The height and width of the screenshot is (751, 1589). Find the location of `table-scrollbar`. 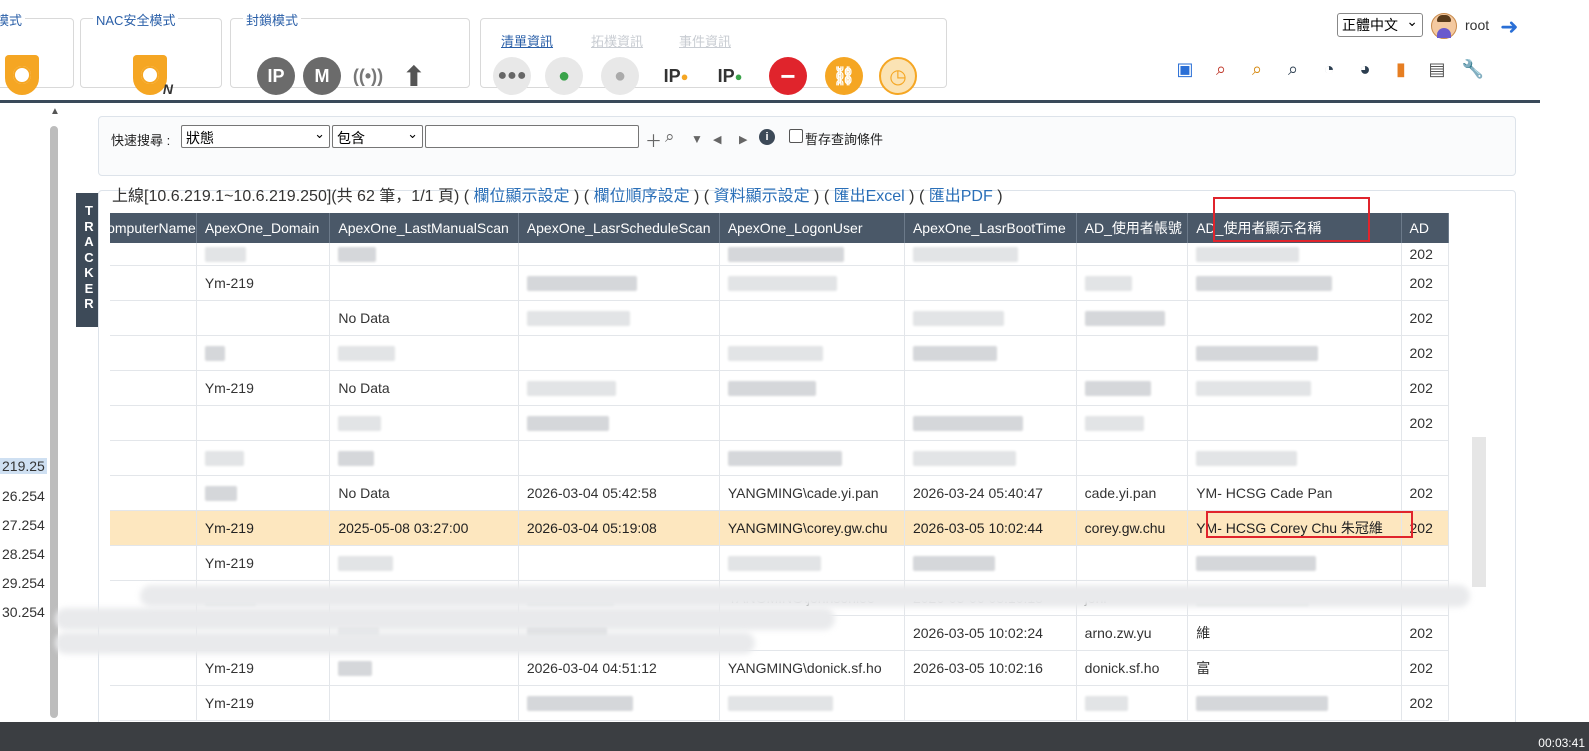

table-scrollbar is located at coordinates (1479, 512).